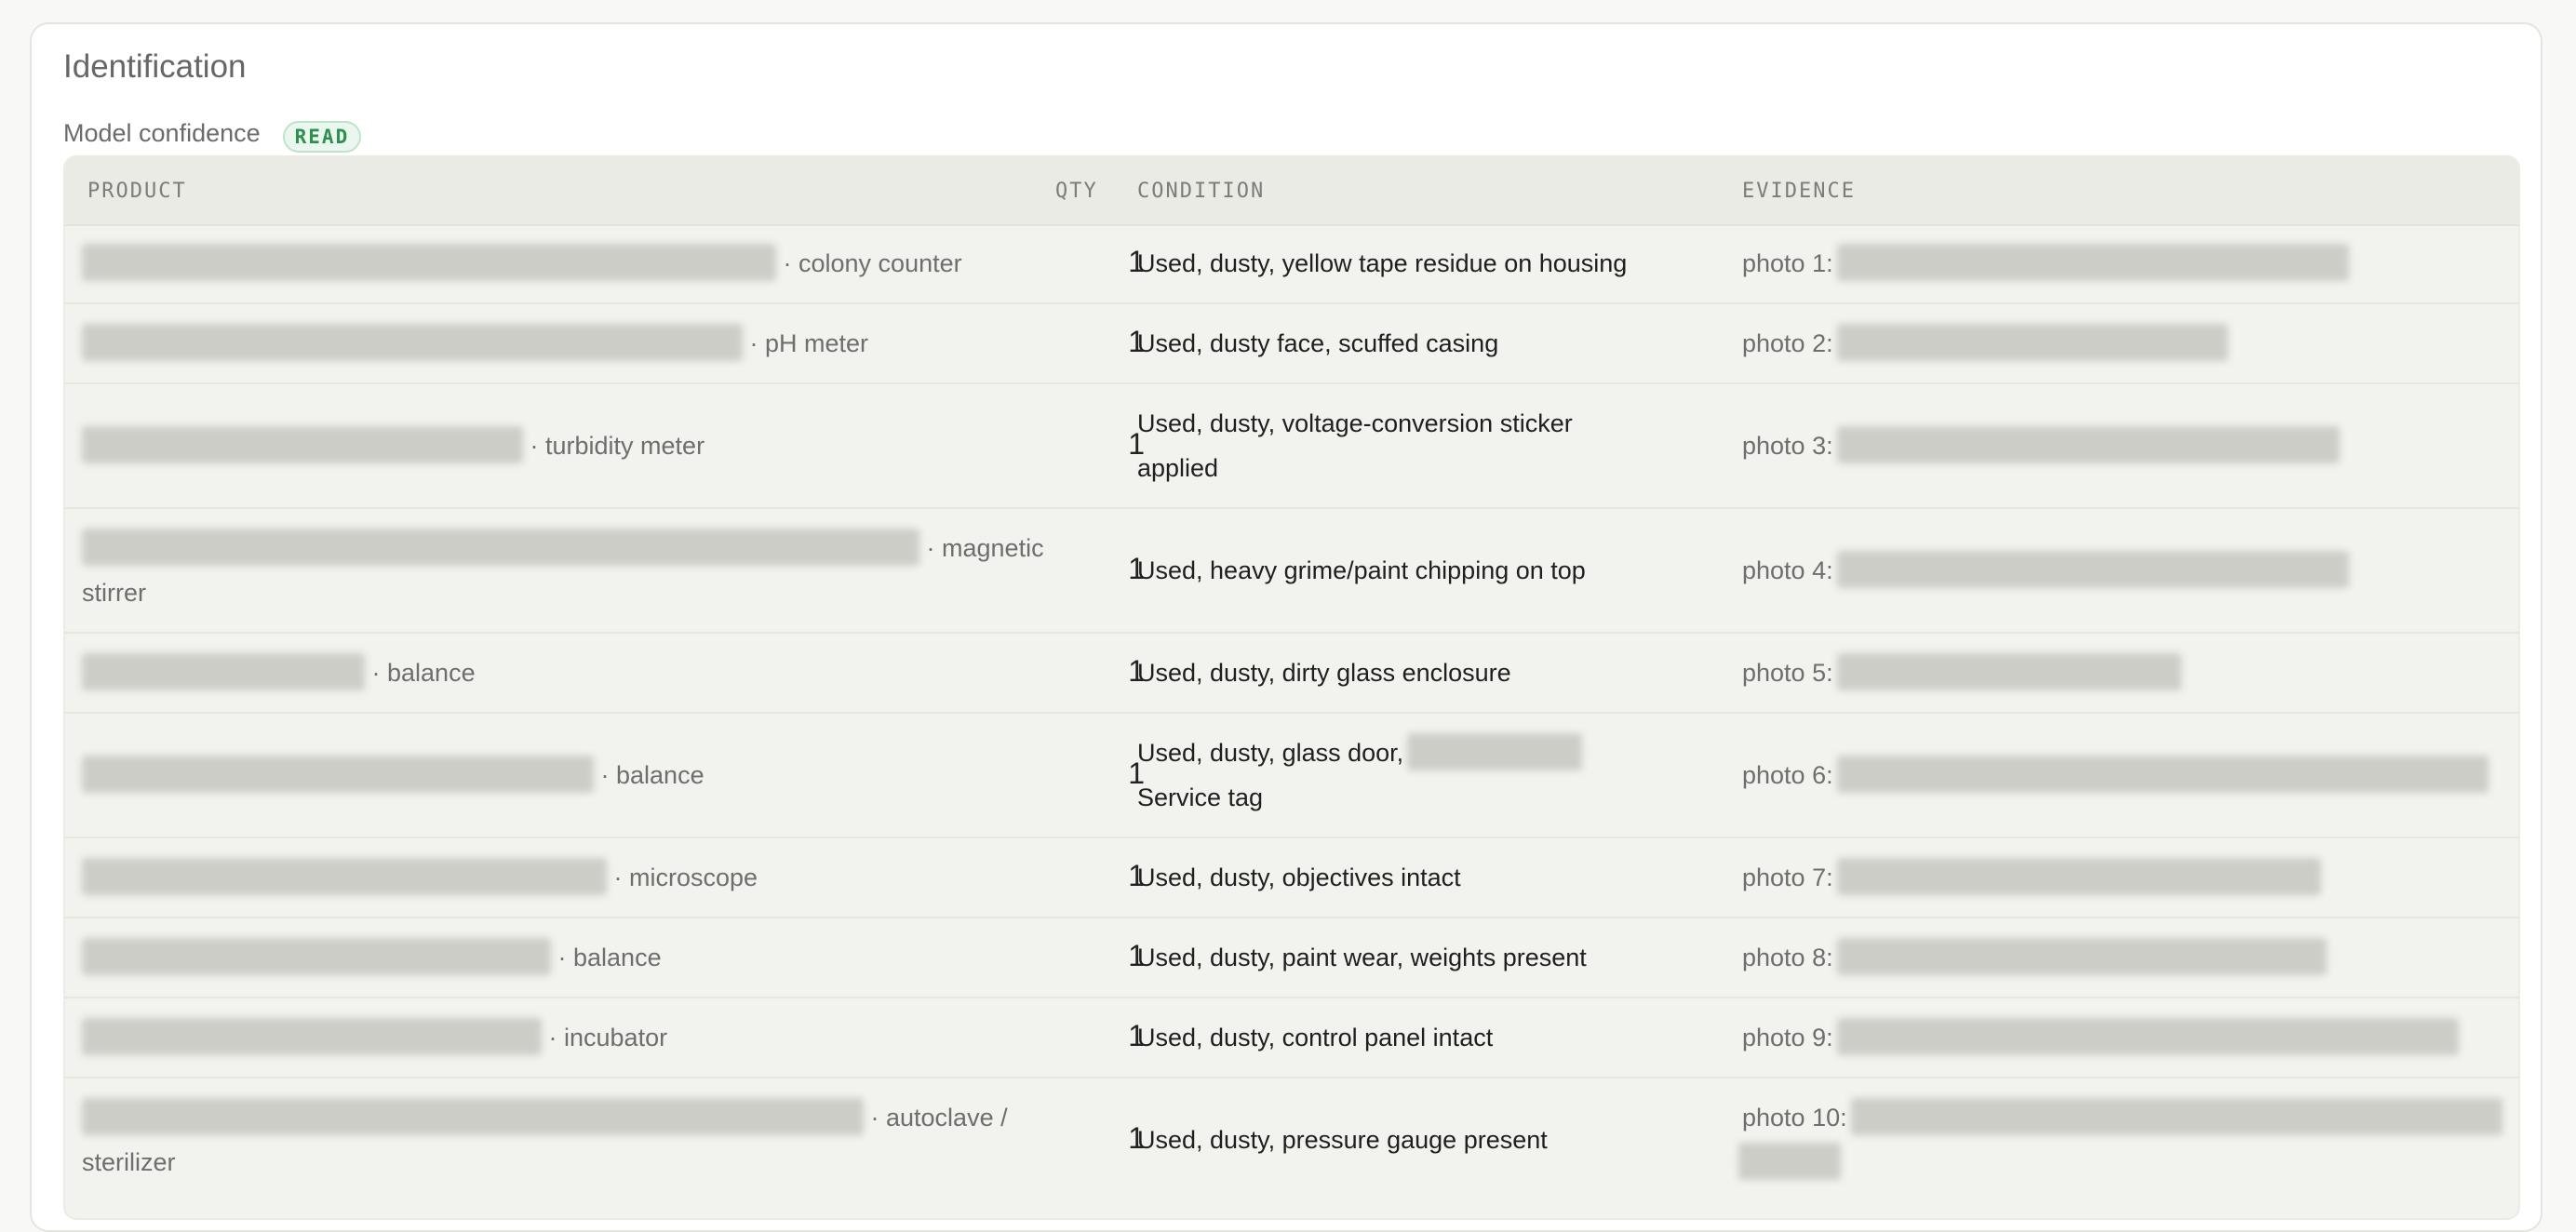 This screenshot has height=1232, width=2576. Describe the element at coordinates (1270, 753) in the screenshot. I see `condition-text: Used, dusty, glass door,` at that location.